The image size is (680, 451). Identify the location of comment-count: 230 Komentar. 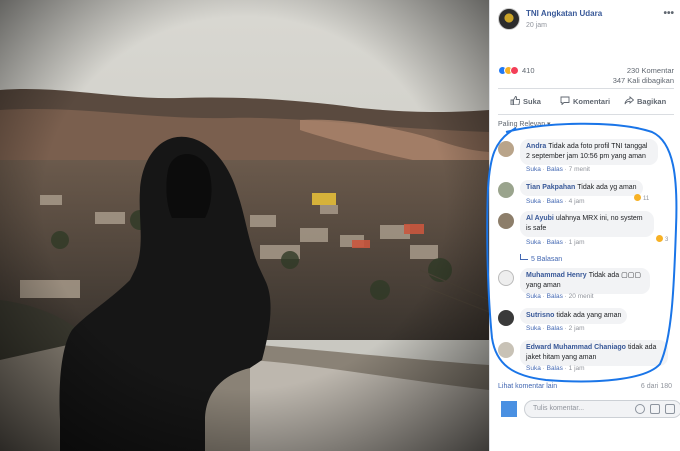
(650, 70).